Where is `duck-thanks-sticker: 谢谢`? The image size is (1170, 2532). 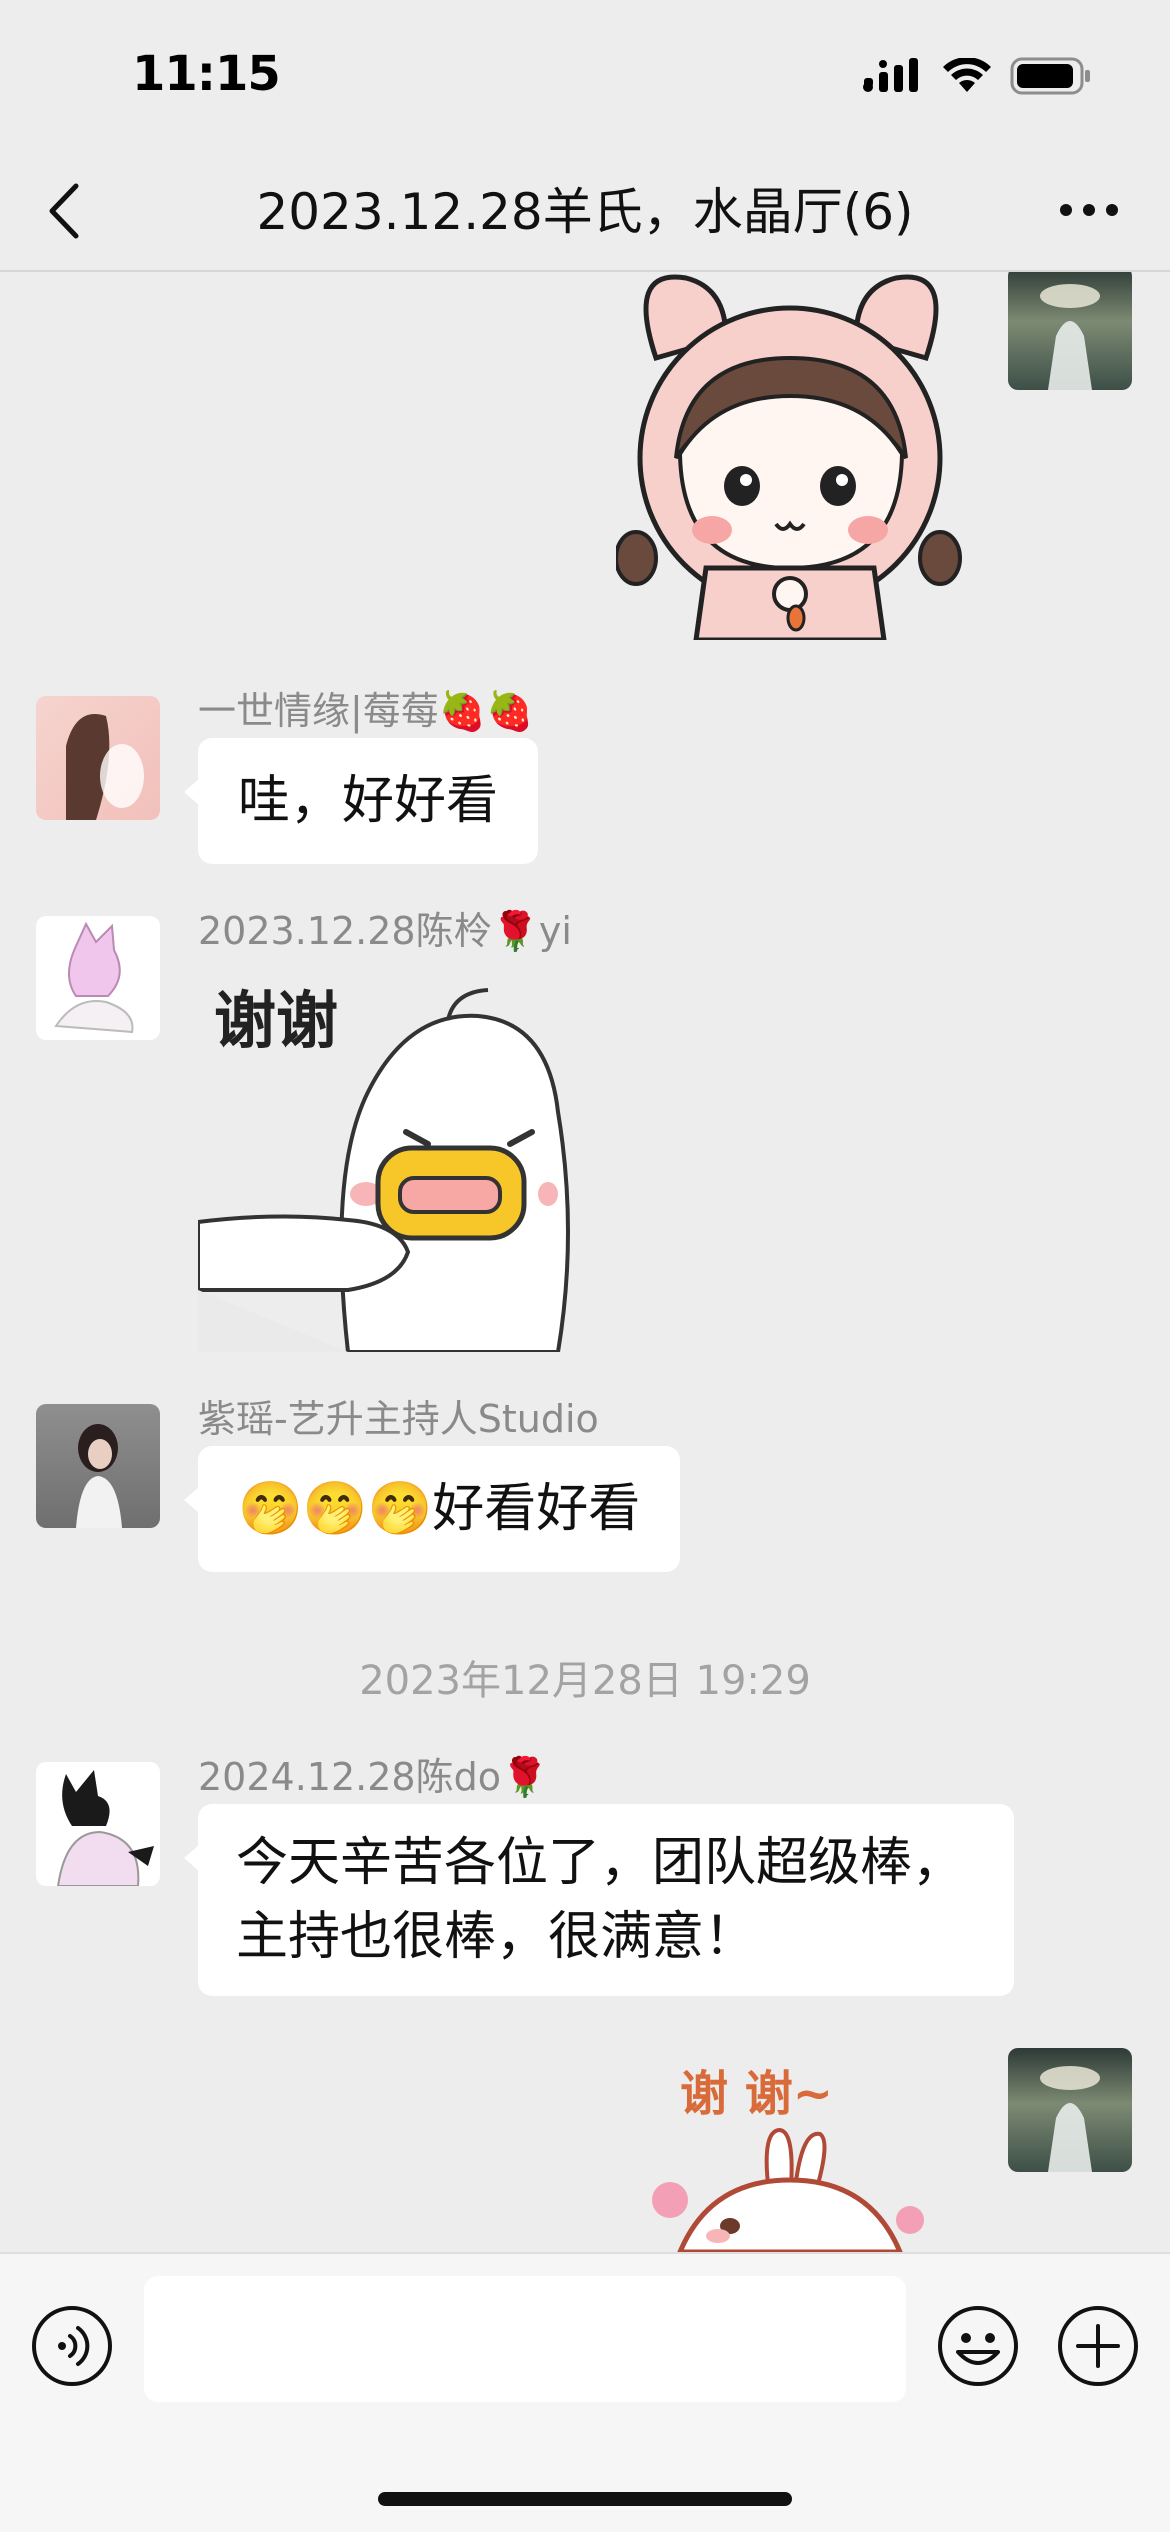
duck-thanks-sticker: 谢谢 is located at coordinates (393, 1162).